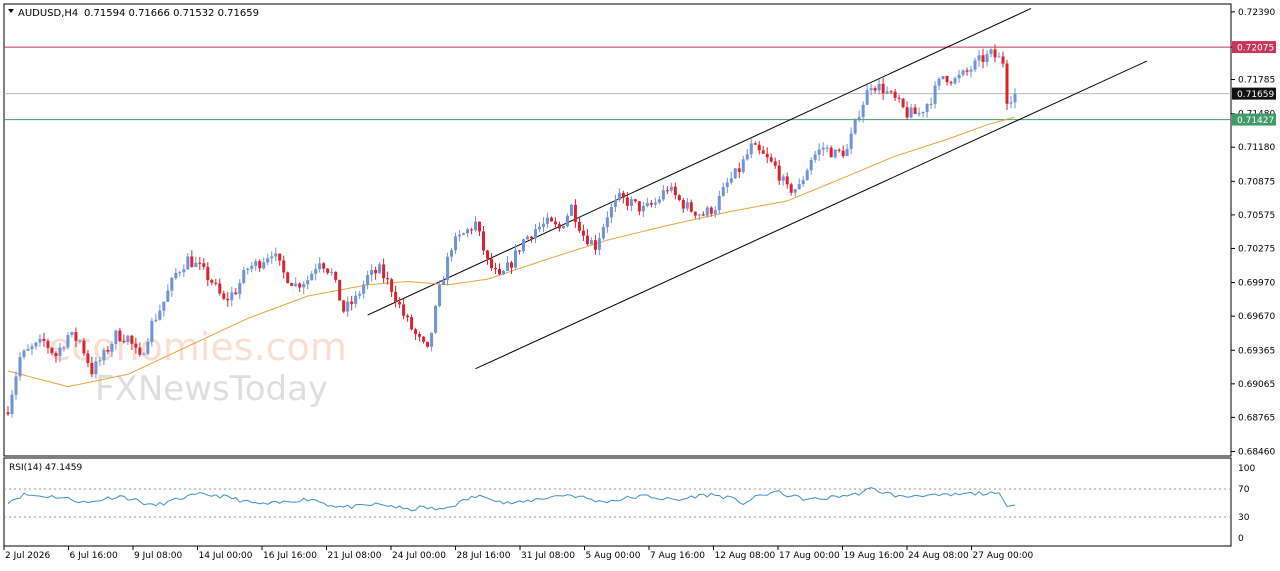 Image resolution: width=1280 pixels, height=571 pixels. Describe the element at coordinates (1256, 453) in the screenshot. I see `price-tick-label: 0.68460` at that location.